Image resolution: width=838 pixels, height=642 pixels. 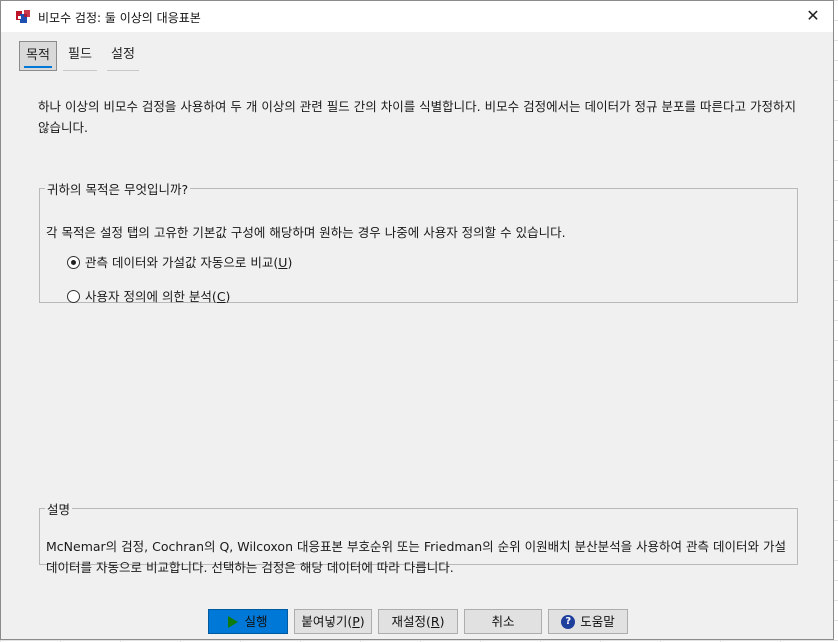 What do you see at coordinates (418, 621) in the screenshot?
I see `reset-button: 재설정(R)` at bounding box center [418, 621].